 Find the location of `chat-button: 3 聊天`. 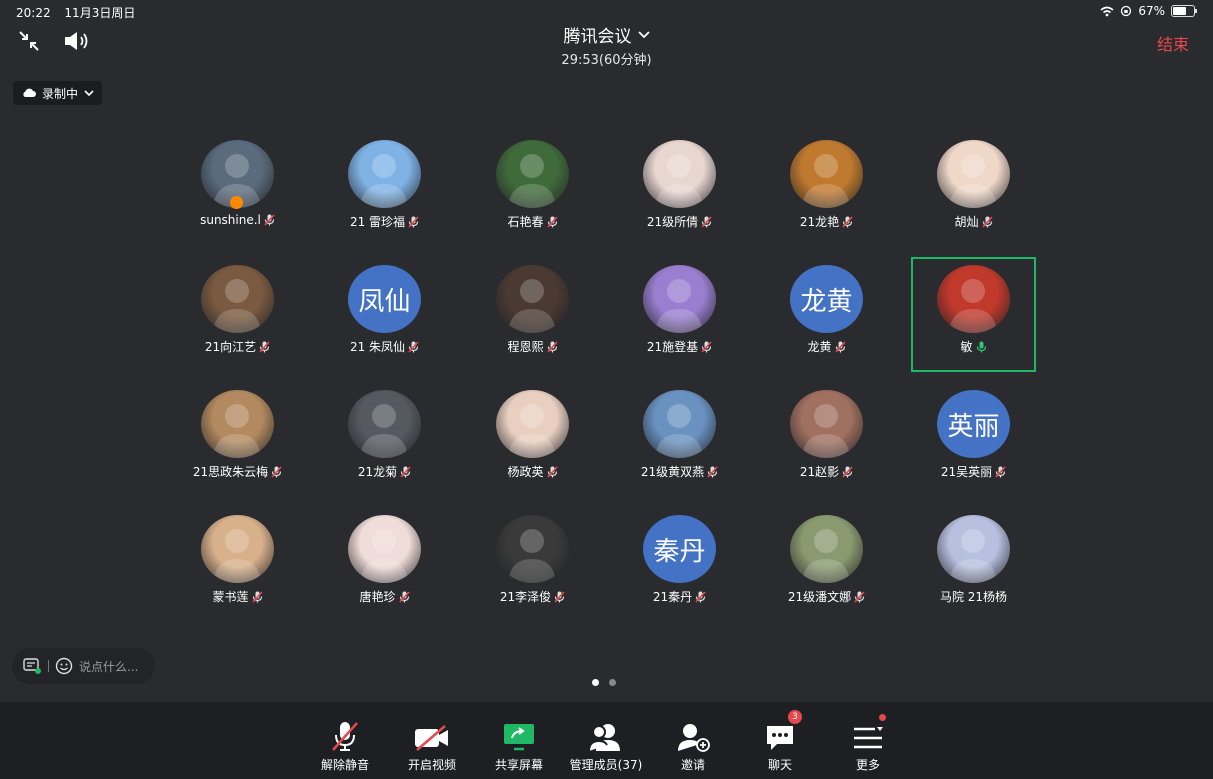

chat-button: 3 聊天 is located at coordinates (780, 741).